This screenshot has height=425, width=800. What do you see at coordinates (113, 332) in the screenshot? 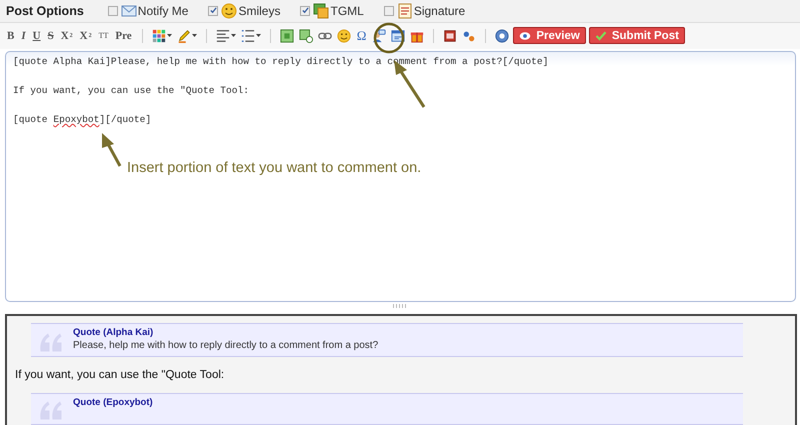
I see `quote-author: Quote (Alpha Kai)` at bounding box center [113, 332].